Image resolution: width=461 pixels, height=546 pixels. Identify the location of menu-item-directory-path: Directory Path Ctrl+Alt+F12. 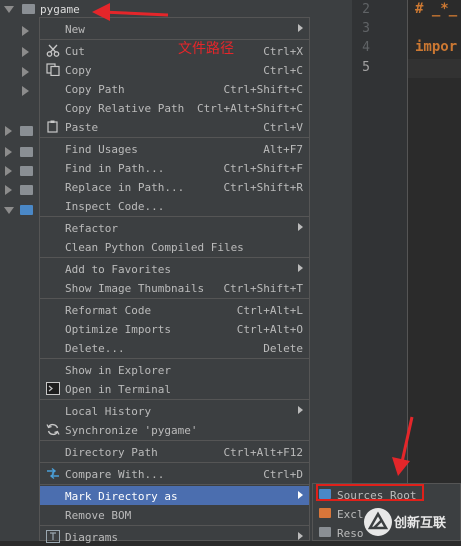
(174, 451).